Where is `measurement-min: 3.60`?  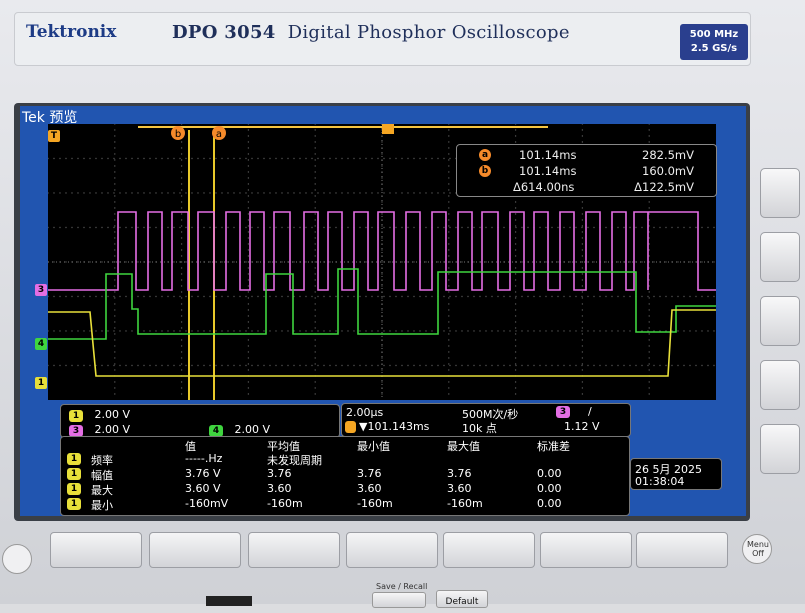
measurement-min: 3.60 is located at coordinates (369, 488).